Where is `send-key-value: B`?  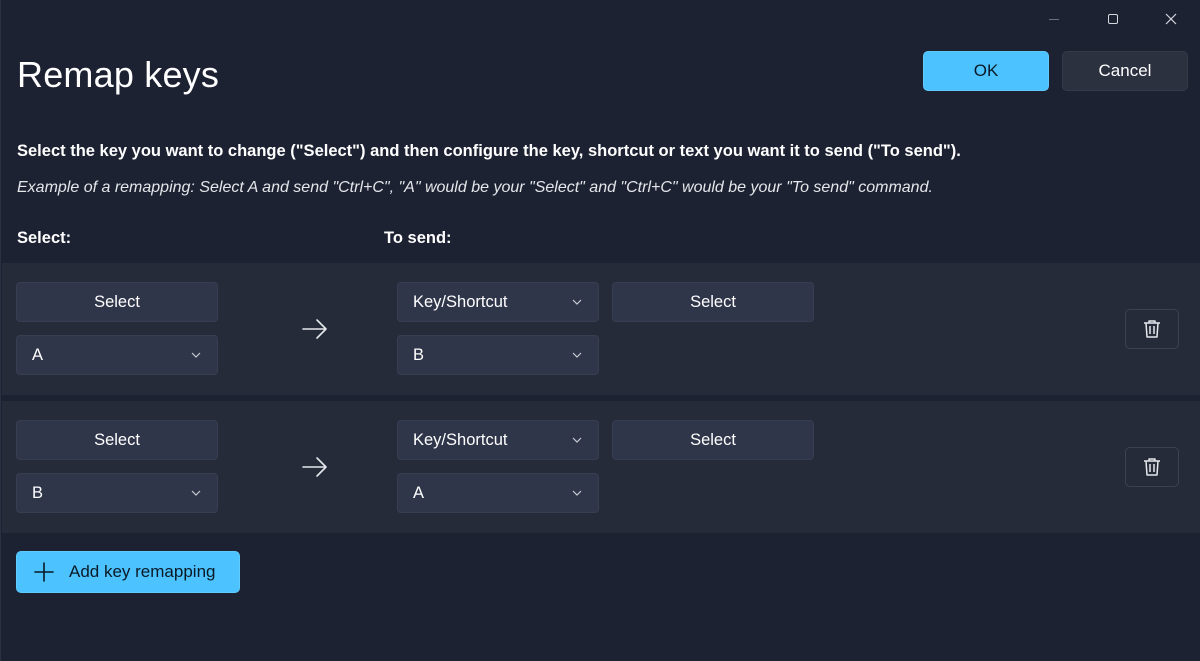 send-key-value: B is located at coordinates (419, 354).